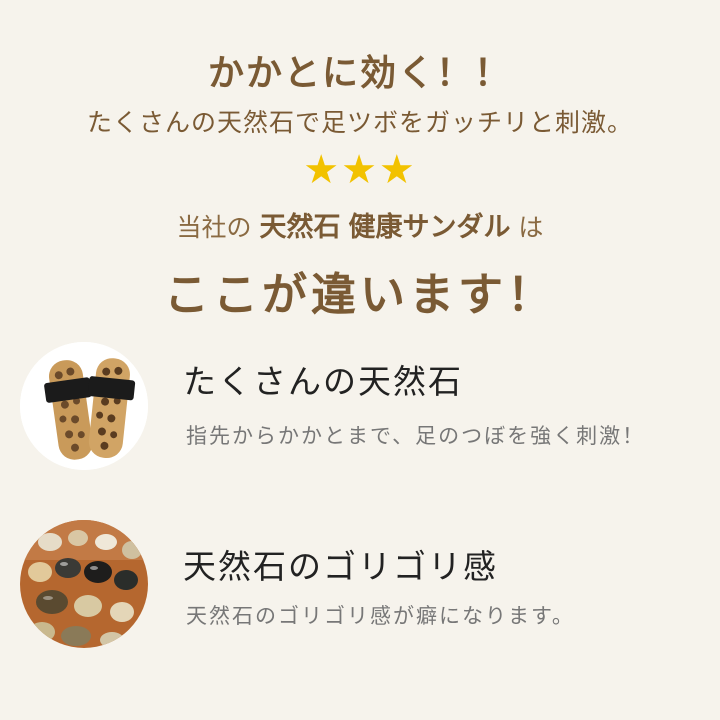 The image size is (720, 720). I want to click on rating-stars: ★★★, so click(360, 170).